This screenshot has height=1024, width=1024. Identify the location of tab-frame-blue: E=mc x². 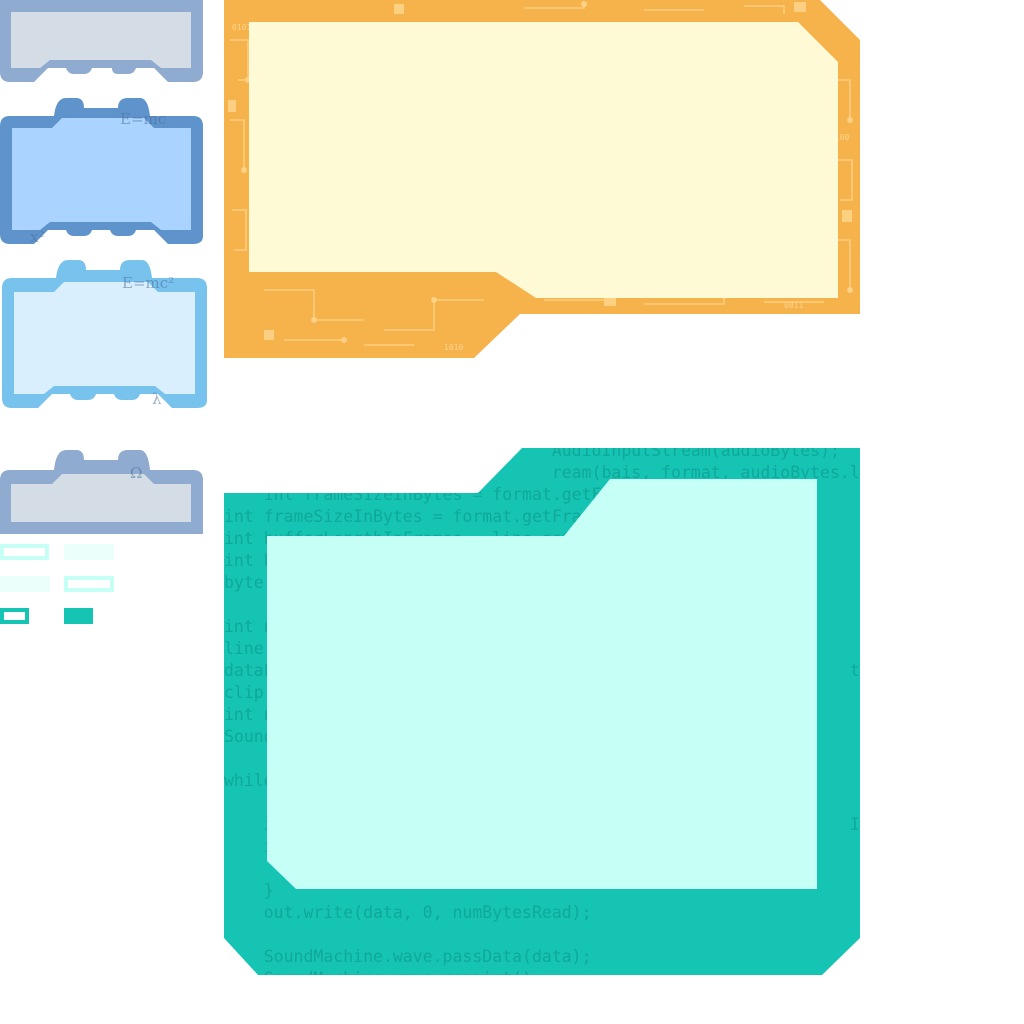
(101, 171).